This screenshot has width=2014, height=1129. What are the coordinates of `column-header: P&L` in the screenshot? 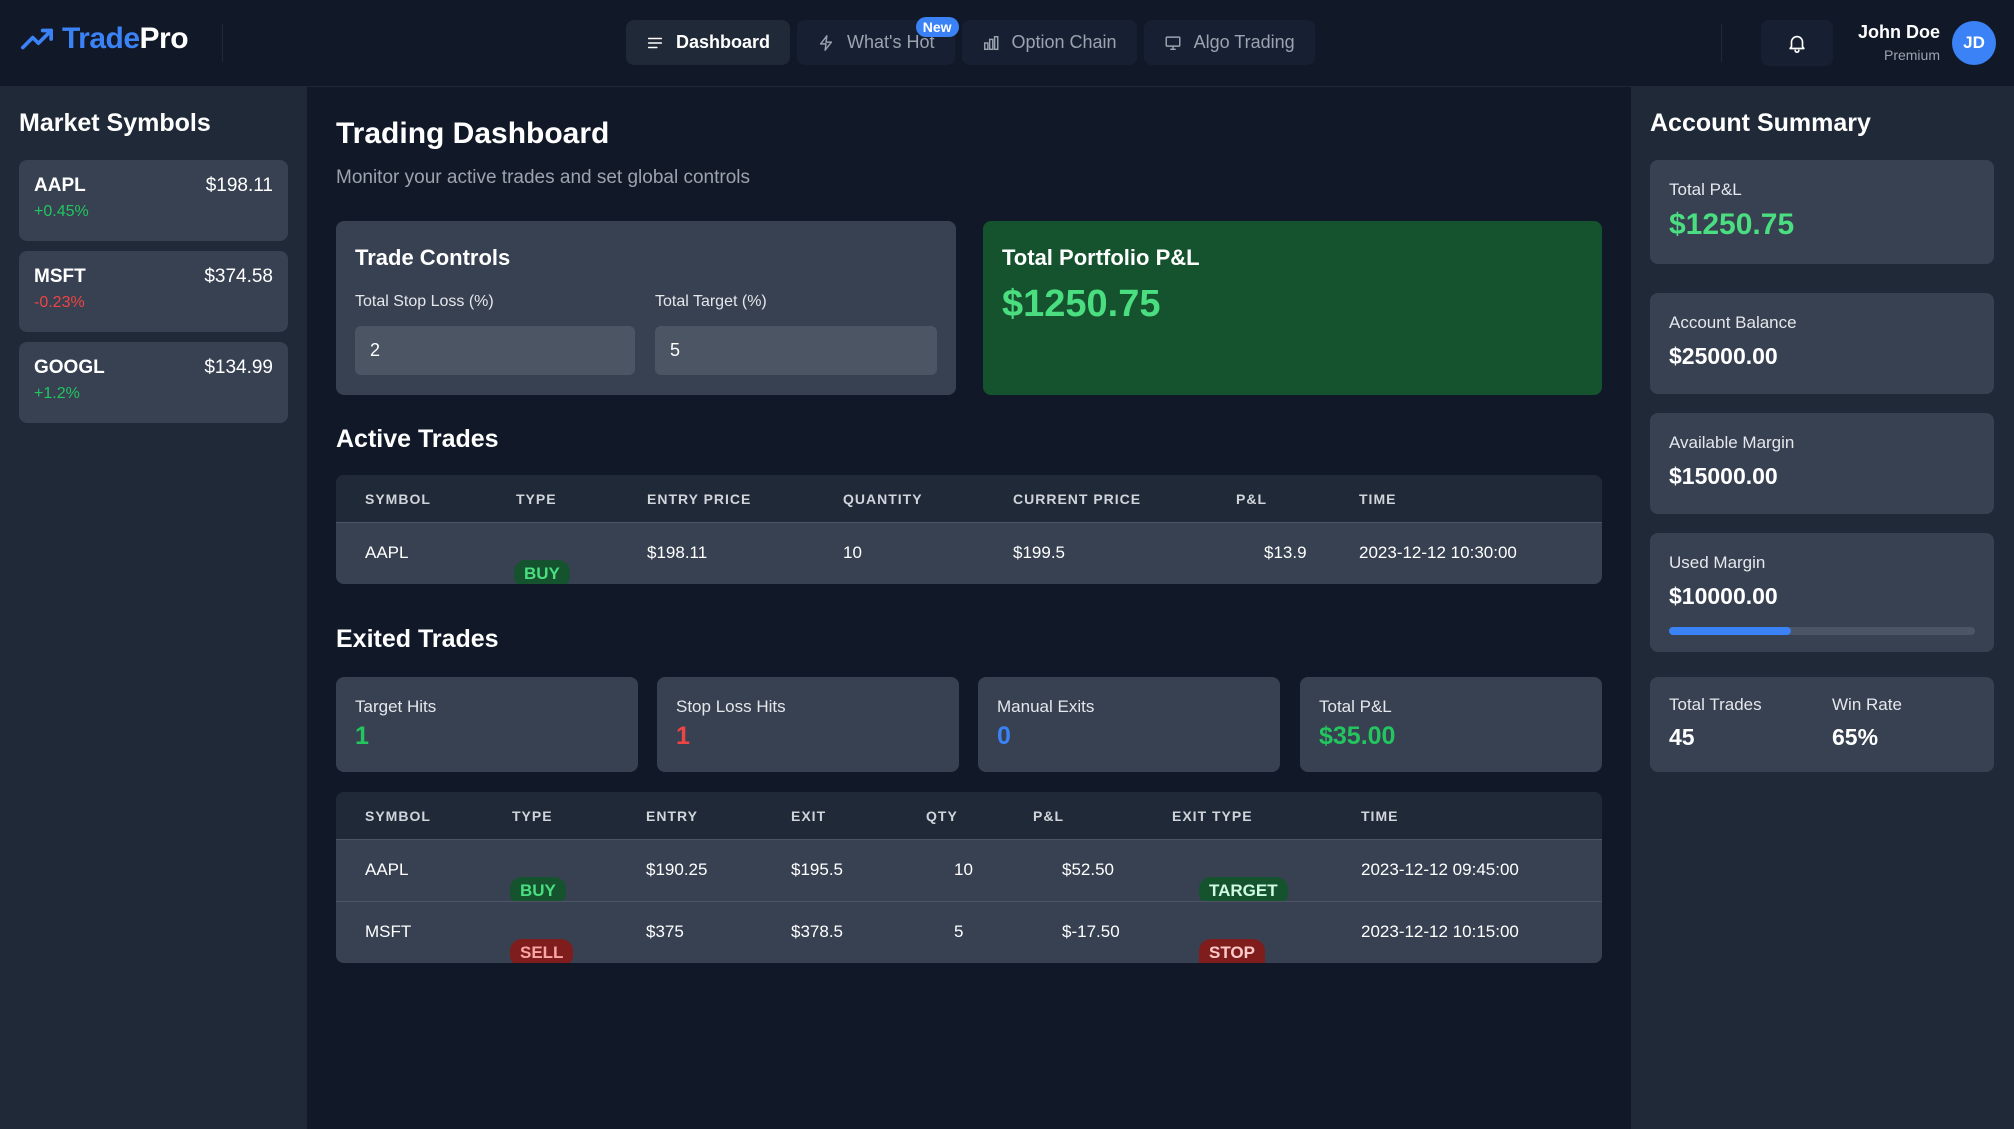 It's located at (1251, 499).